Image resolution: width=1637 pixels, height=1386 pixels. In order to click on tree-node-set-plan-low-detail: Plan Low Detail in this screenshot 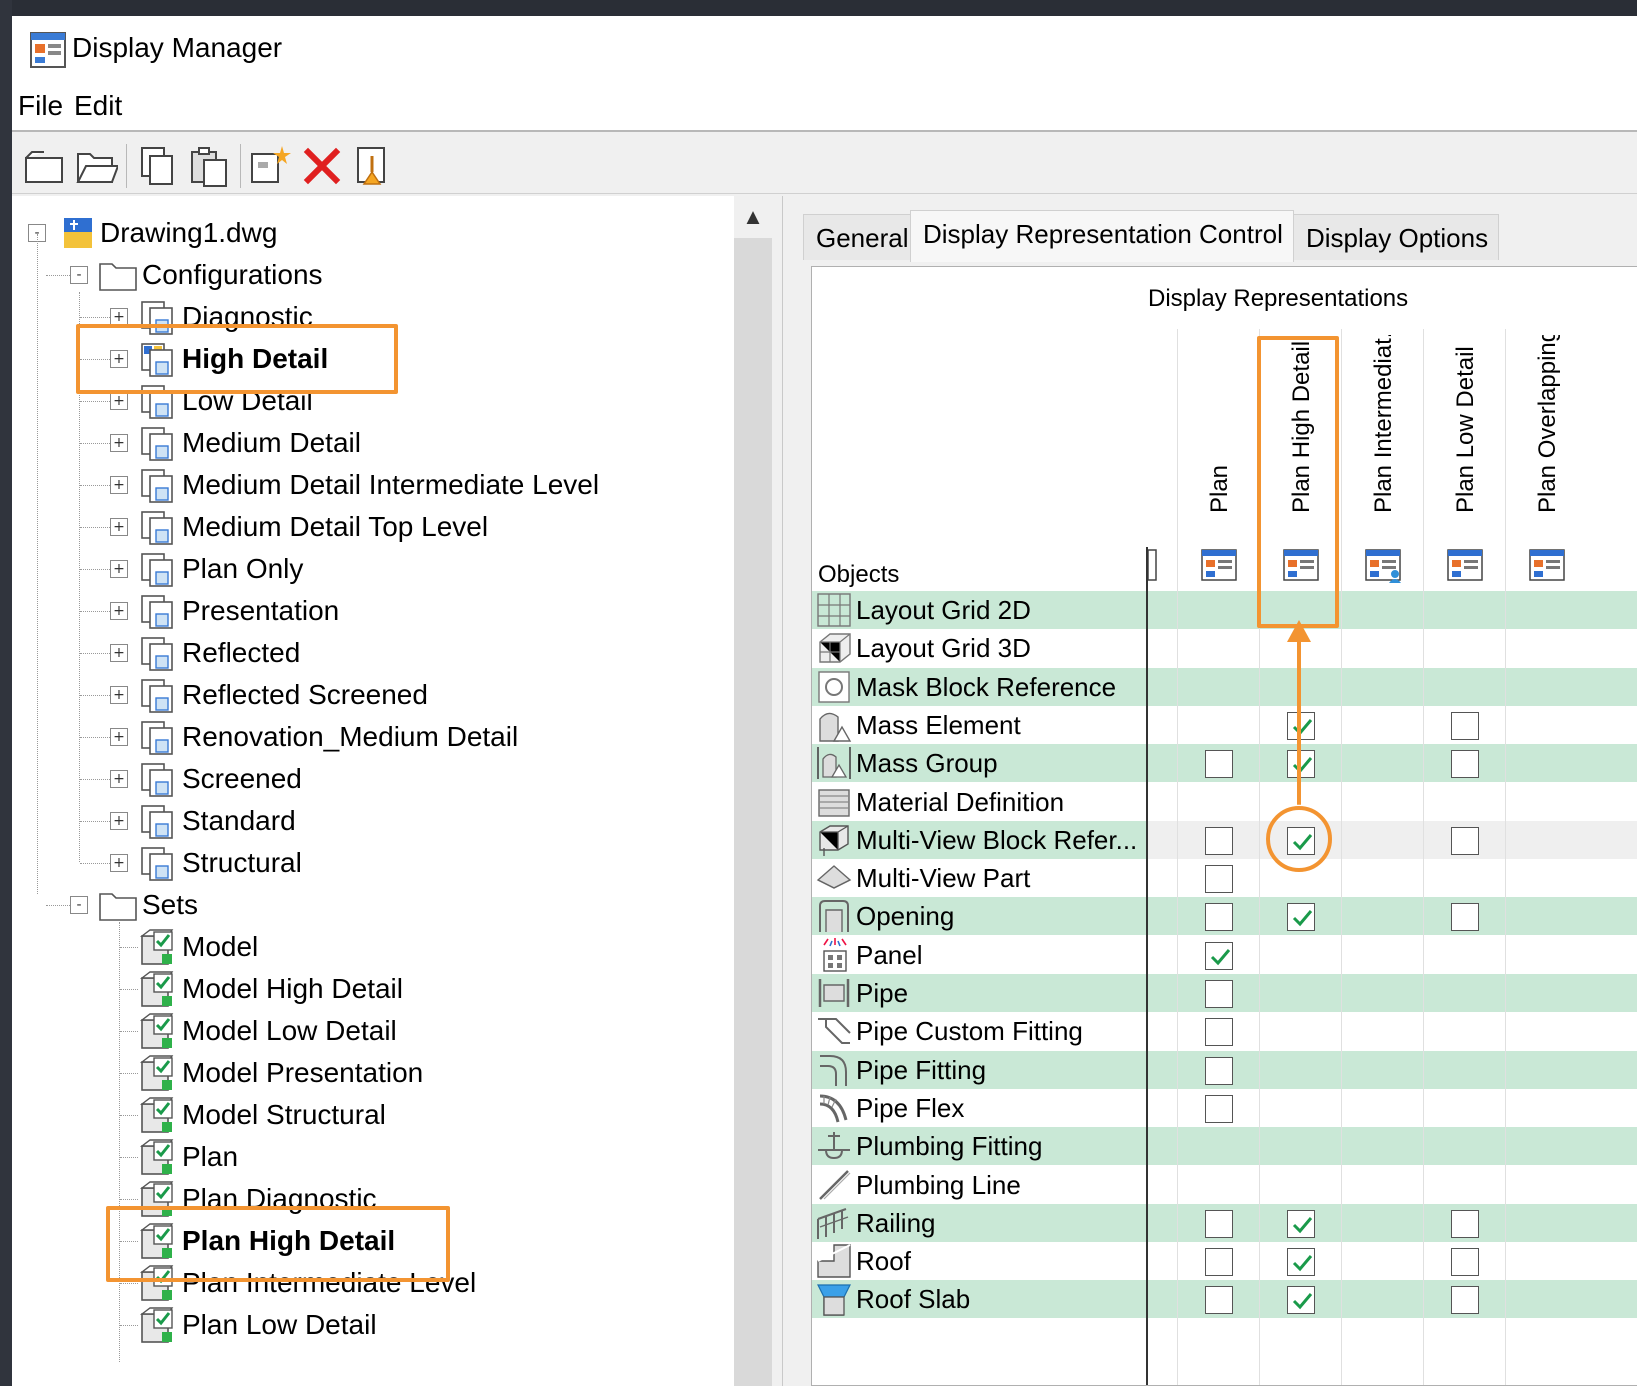, I will do `click(257, 1325)`.